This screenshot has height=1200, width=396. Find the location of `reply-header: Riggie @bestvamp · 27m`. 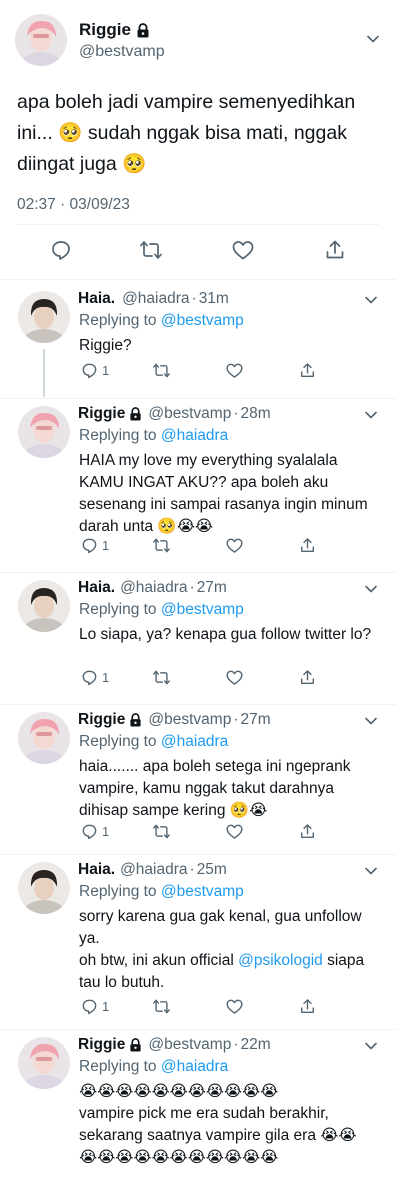

reply-header: Riggie @bestvamp · 27m is located at coordinates (174, 720).